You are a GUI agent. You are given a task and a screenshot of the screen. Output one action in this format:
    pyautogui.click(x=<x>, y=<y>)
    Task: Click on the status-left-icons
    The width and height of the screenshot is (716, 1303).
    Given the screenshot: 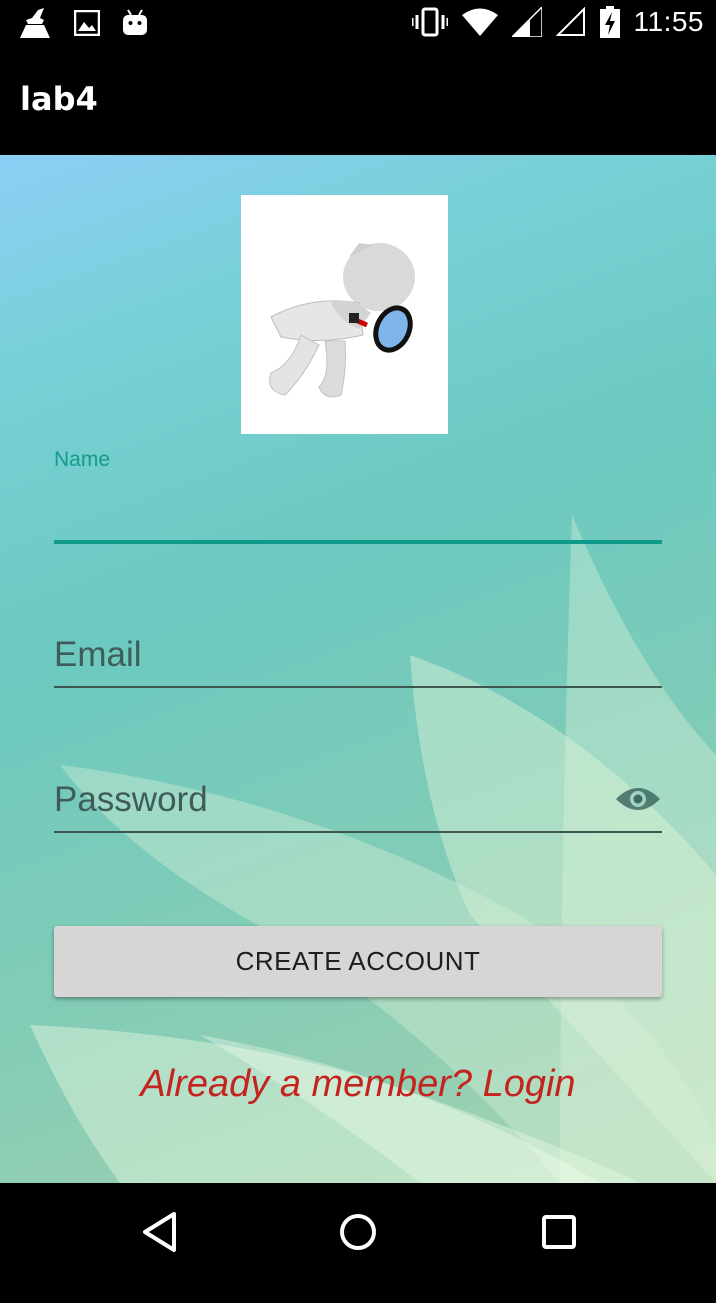 What is the action you would take?
    pyautogui.click(x=83, y=23)
    